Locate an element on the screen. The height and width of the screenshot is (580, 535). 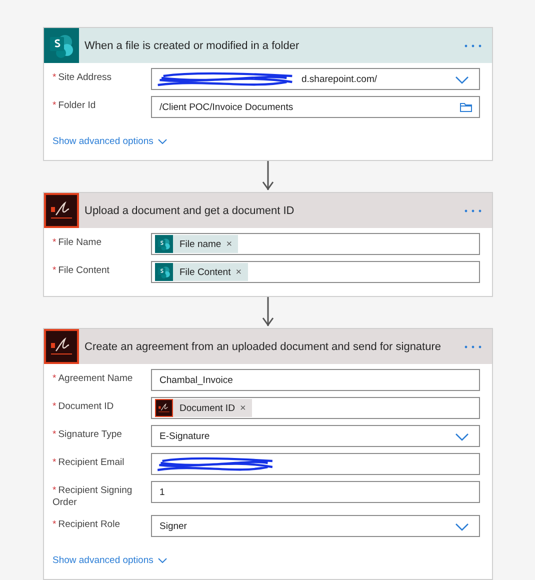
token-chip: File Content × is located at coordinates (201, 272).